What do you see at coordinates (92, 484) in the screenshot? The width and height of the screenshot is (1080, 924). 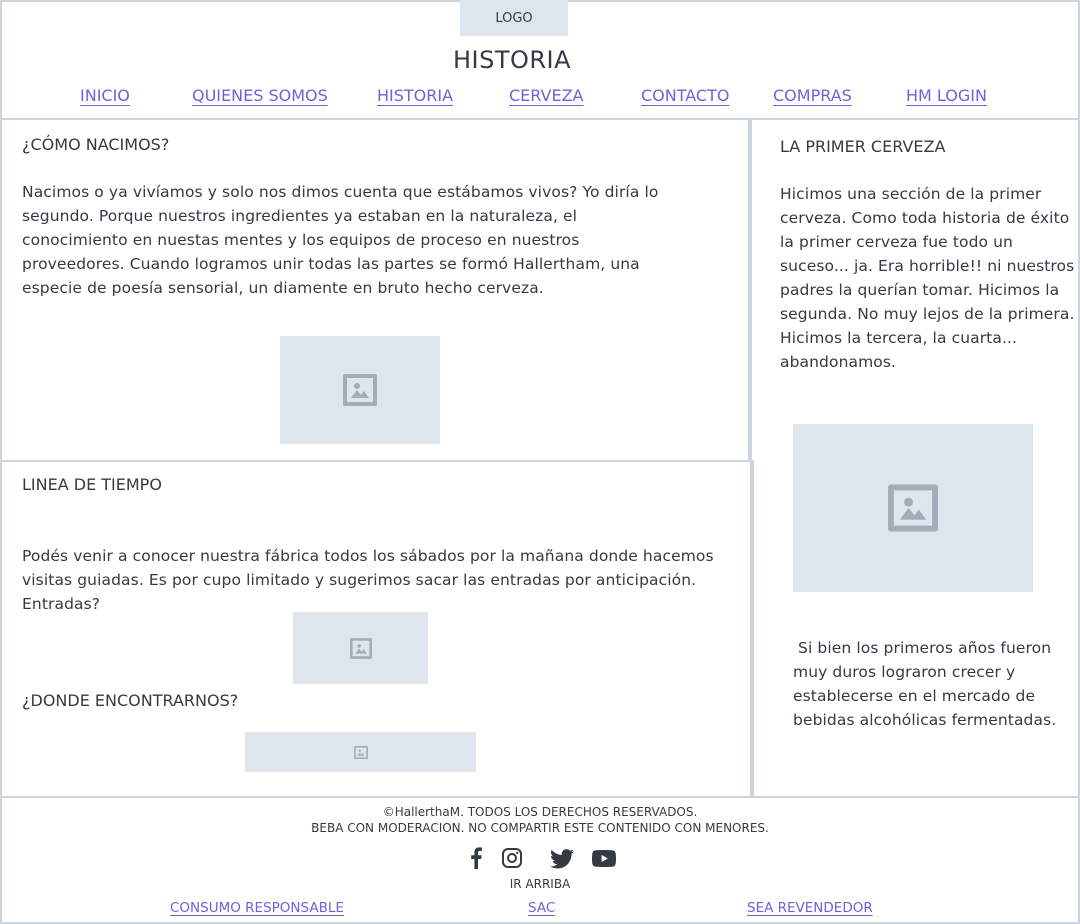 I see `timeline-heading: LINEA DE TIEMPO` at bounding box center [92, 484].